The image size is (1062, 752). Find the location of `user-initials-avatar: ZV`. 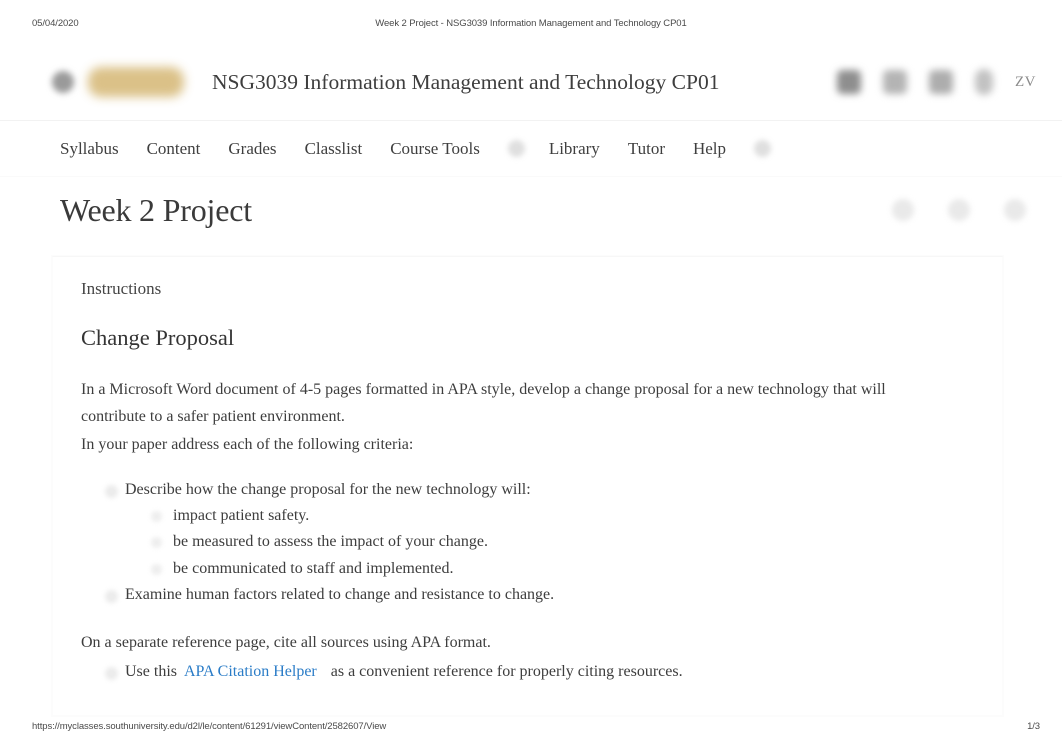

user-initials-avatar: ZV is located at coordinates (1025, 82).